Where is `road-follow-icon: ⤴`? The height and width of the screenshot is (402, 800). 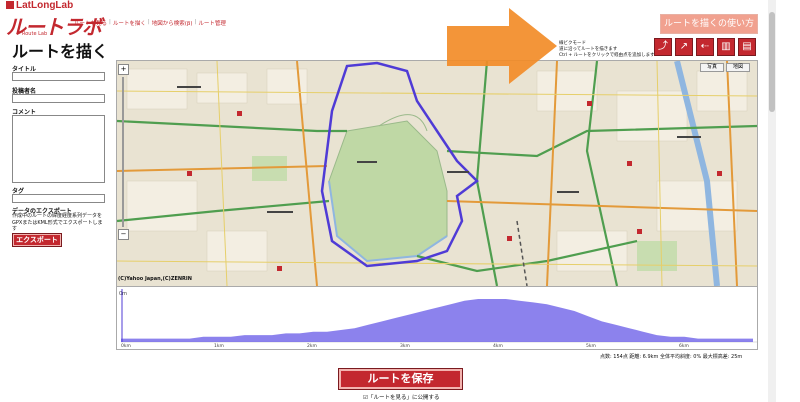 road-follow-icon: ⤴ is located at coordinates (663, 47).